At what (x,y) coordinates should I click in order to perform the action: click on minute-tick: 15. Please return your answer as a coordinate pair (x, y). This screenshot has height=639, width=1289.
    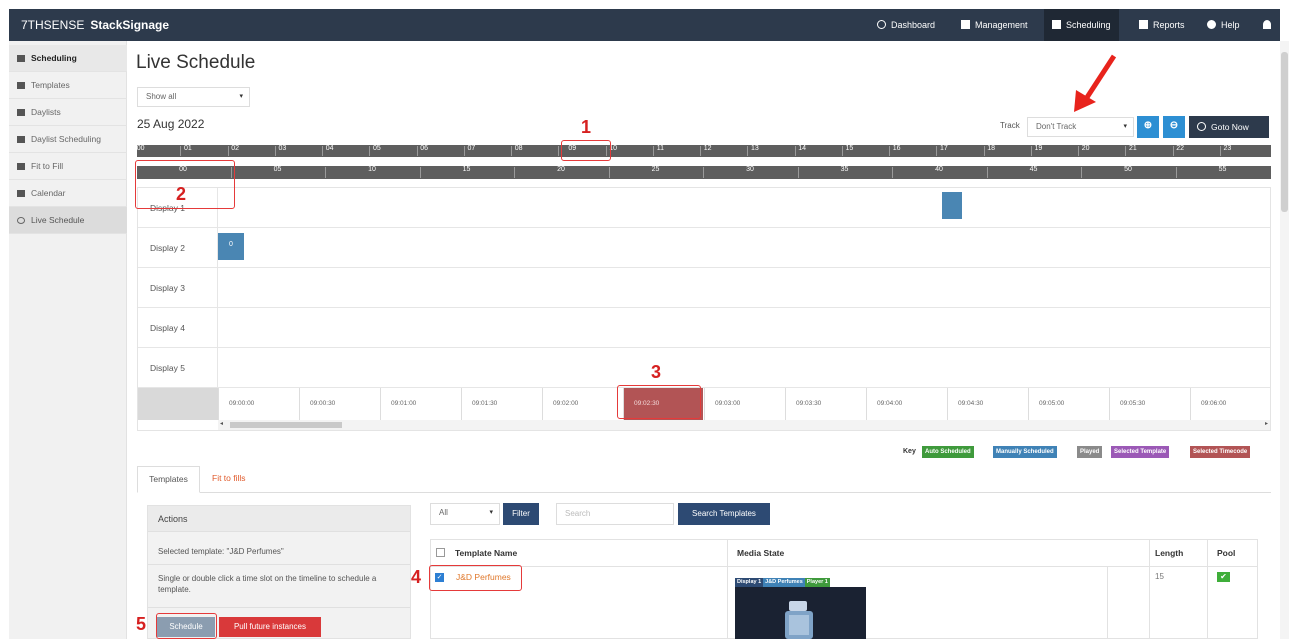
    Looking at the image, I should click on (467, 169).